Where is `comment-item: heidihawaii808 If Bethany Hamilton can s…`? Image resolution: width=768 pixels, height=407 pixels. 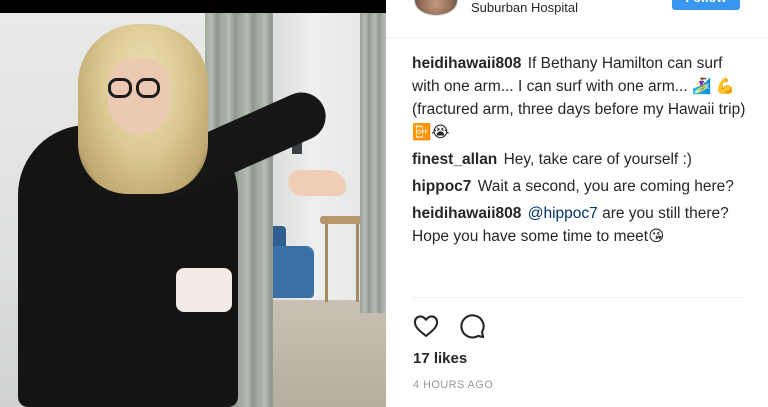 comment-item: heidihawaii808 If Bethany Hamilton can s… is located at coordinates (582, 98).